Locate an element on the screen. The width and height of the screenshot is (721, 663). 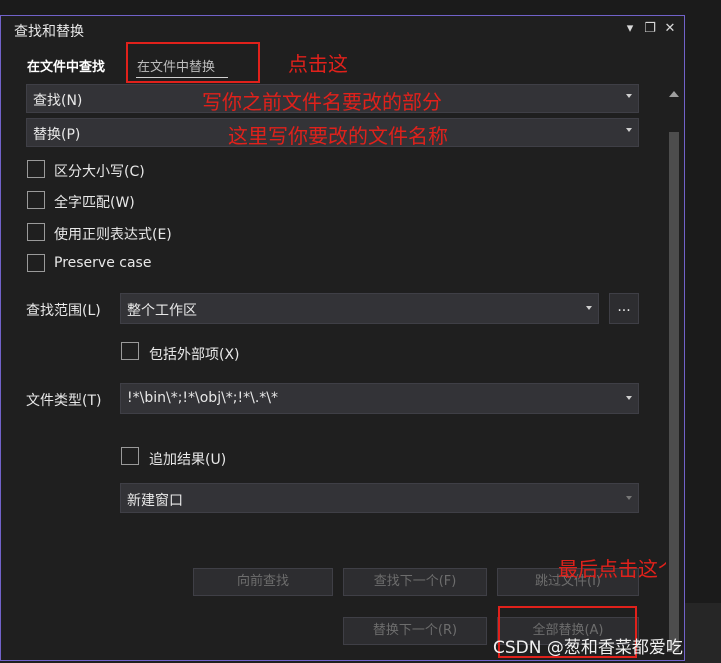
maximize-icon: ❐ is located at coordinates (650, 29).